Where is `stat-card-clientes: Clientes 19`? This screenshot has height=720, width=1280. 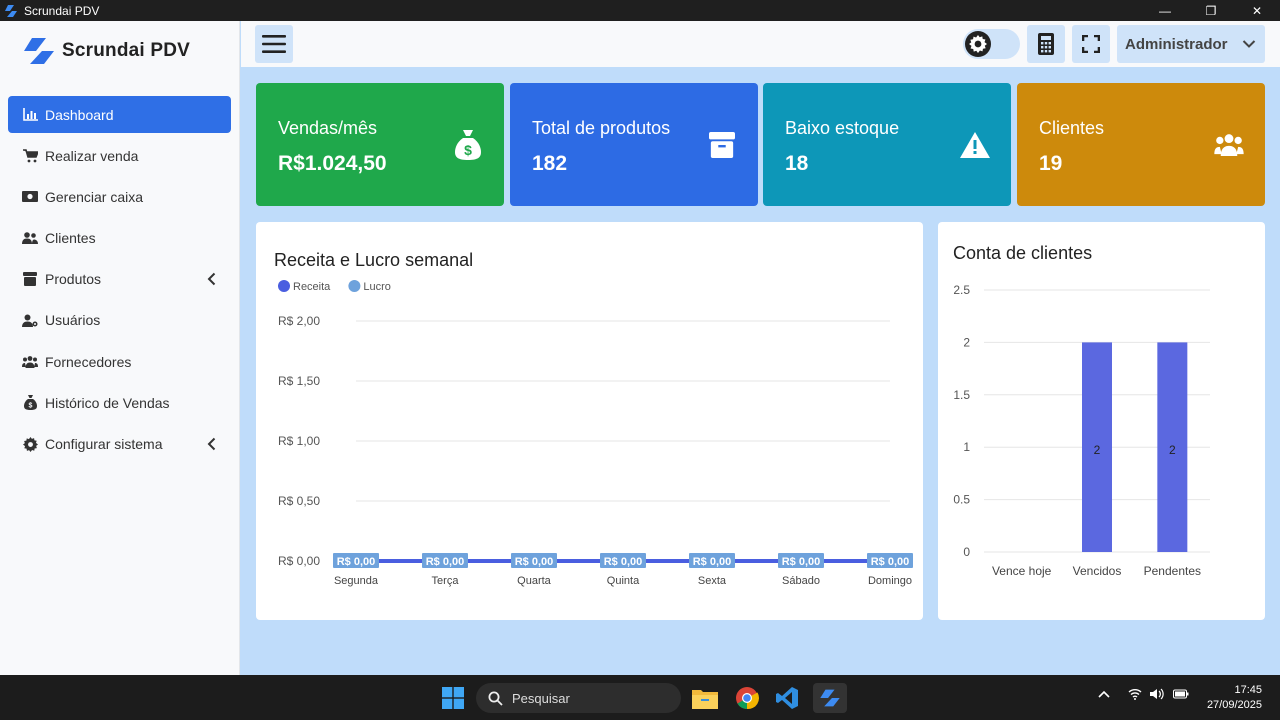 stat-card-clientes: Clientes 19 is located at coordinates (1141, 144).